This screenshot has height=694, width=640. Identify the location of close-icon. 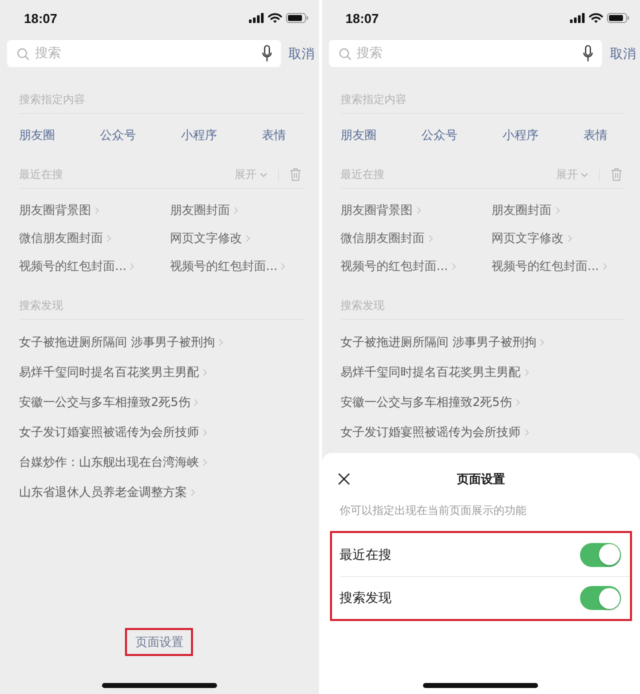
(344, 479).